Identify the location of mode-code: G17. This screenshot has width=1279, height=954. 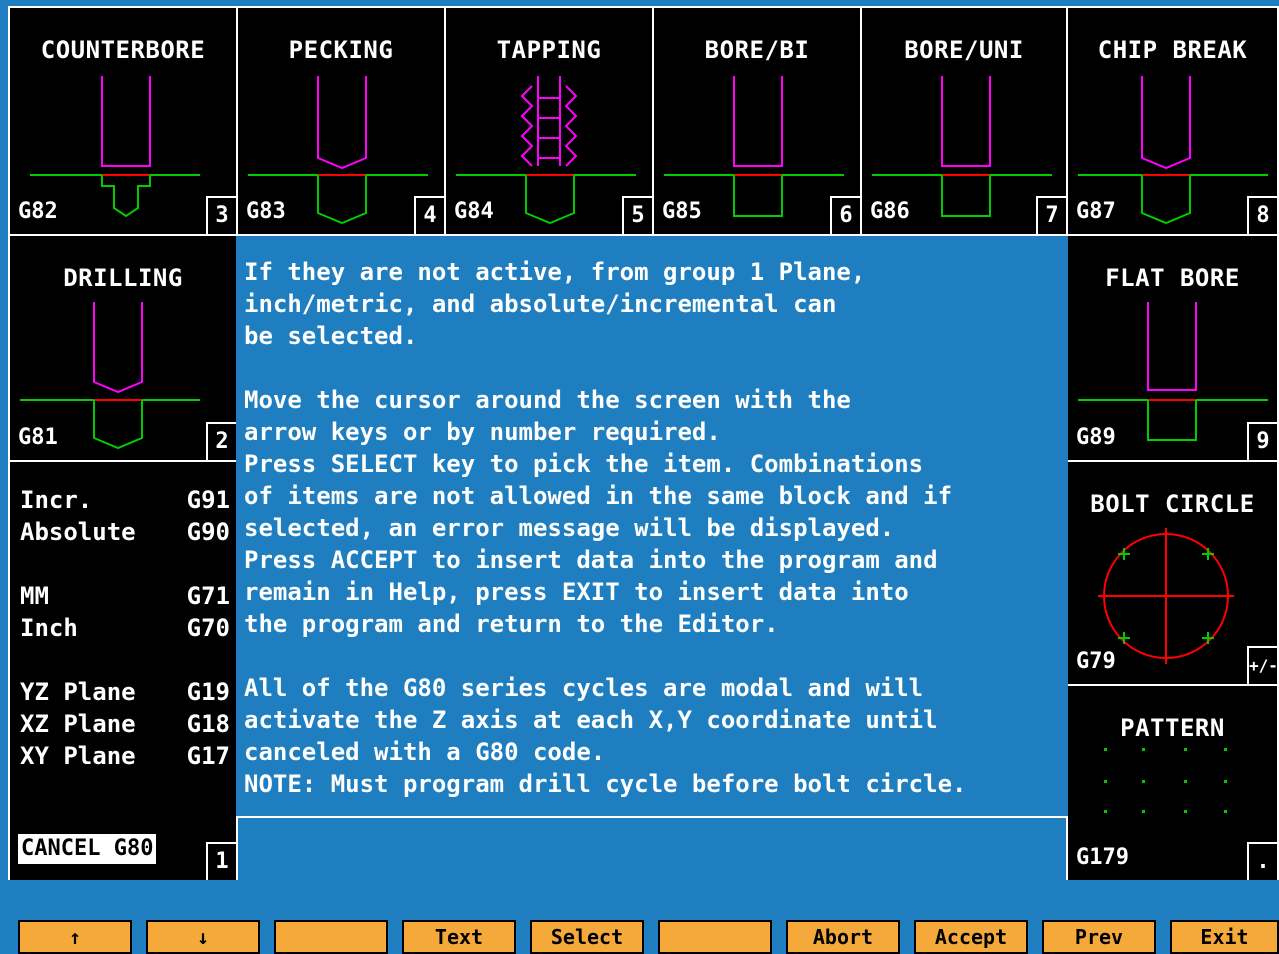
(208, 756).